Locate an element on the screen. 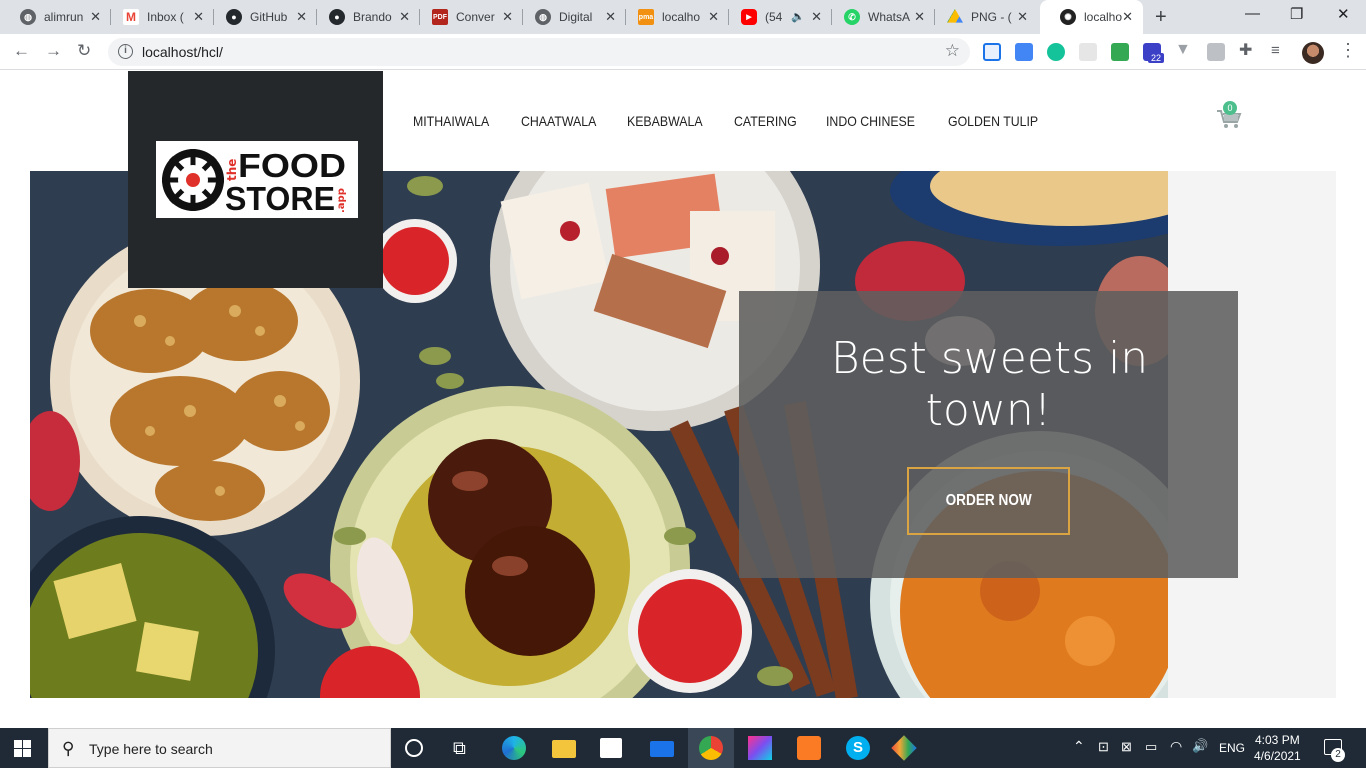 This screenshot has height=781, width=1366. phpstorm-icon is located at coordinates (760, 748).